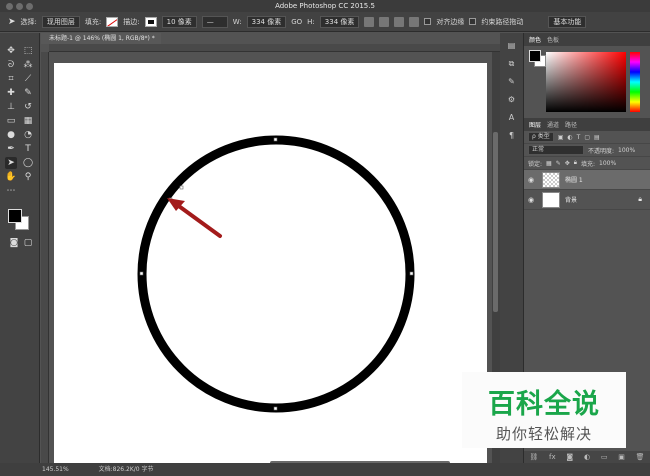  Describe the element at coordinates (11, 121) in the screenshot. I see `eraser-tool-icon: ▭` at that location.